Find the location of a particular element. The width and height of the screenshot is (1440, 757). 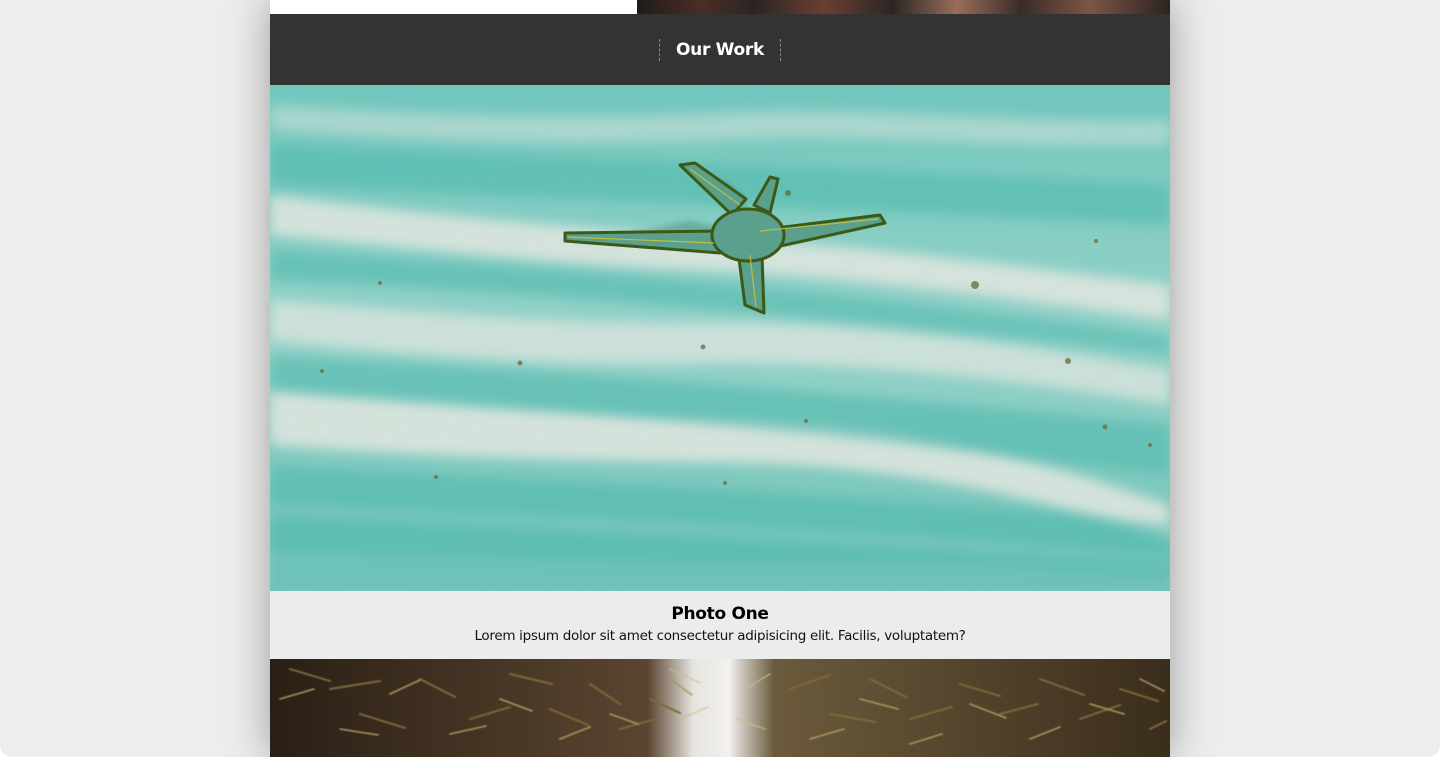

section-header: Our Work is located at coordinates (720, 49).